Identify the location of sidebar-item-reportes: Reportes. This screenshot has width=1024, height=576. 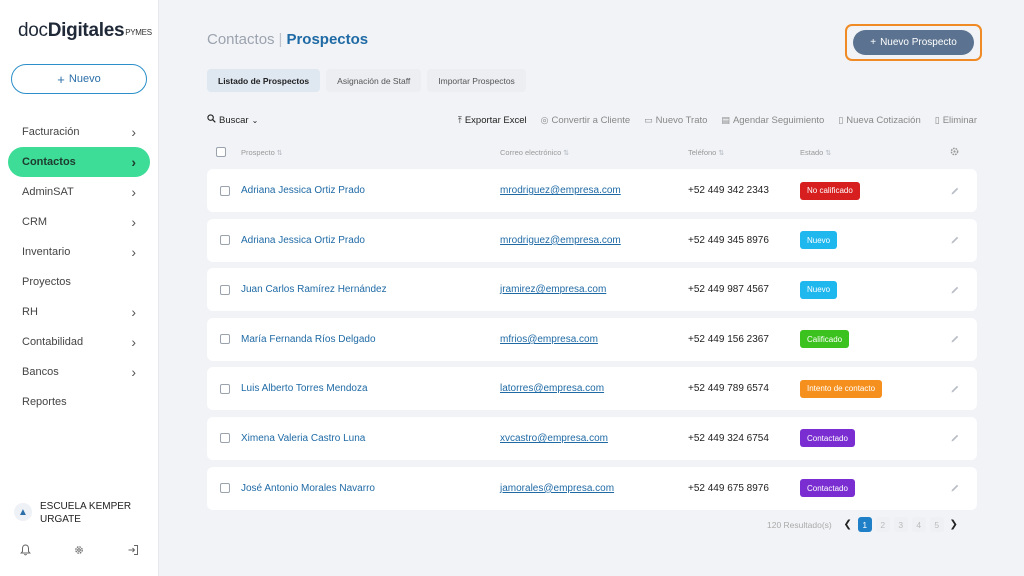
(79, 402).